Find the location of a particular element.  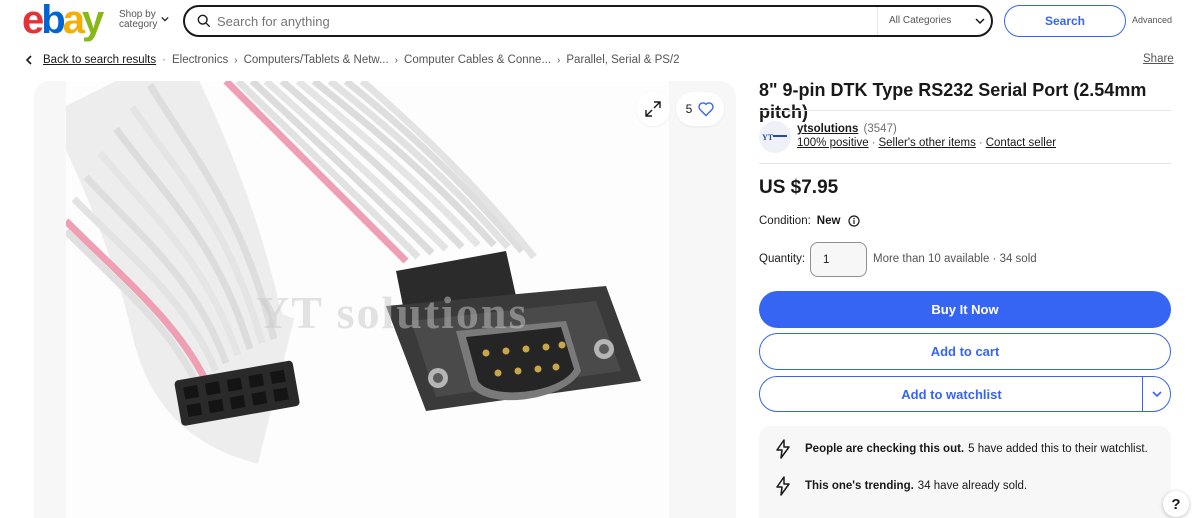

seller-logo-icon: YT is located at coordinates (774, 137).